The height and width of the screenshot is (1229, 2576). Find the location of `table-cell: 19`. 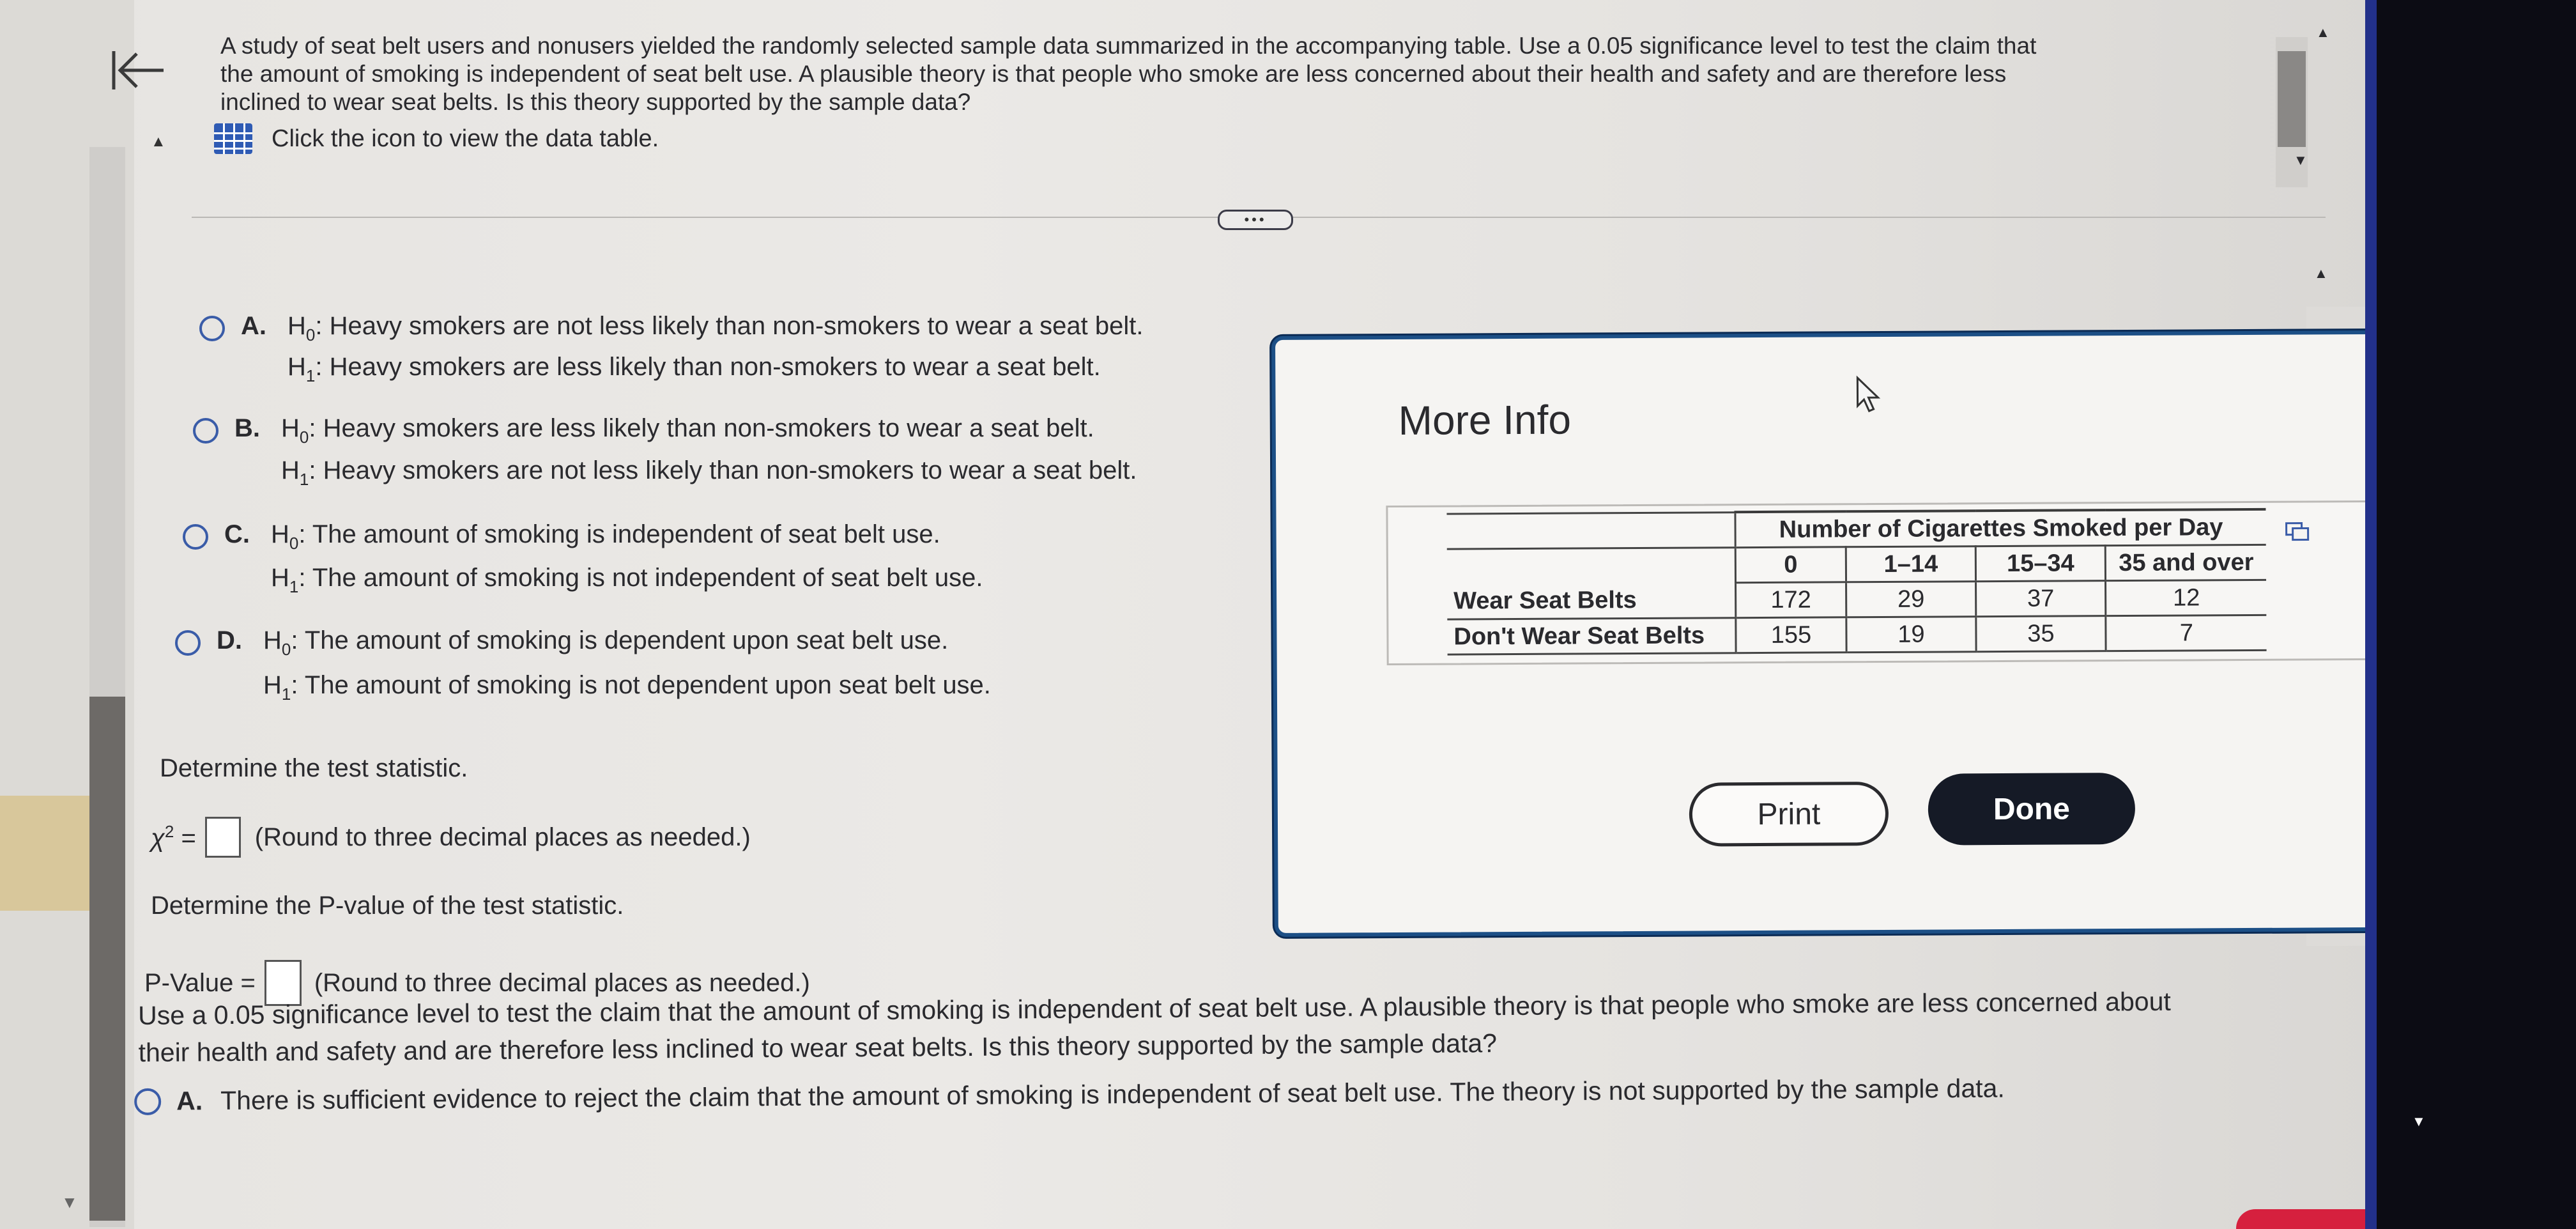

table-cell: 19 is located at coordinates (1911, 635).